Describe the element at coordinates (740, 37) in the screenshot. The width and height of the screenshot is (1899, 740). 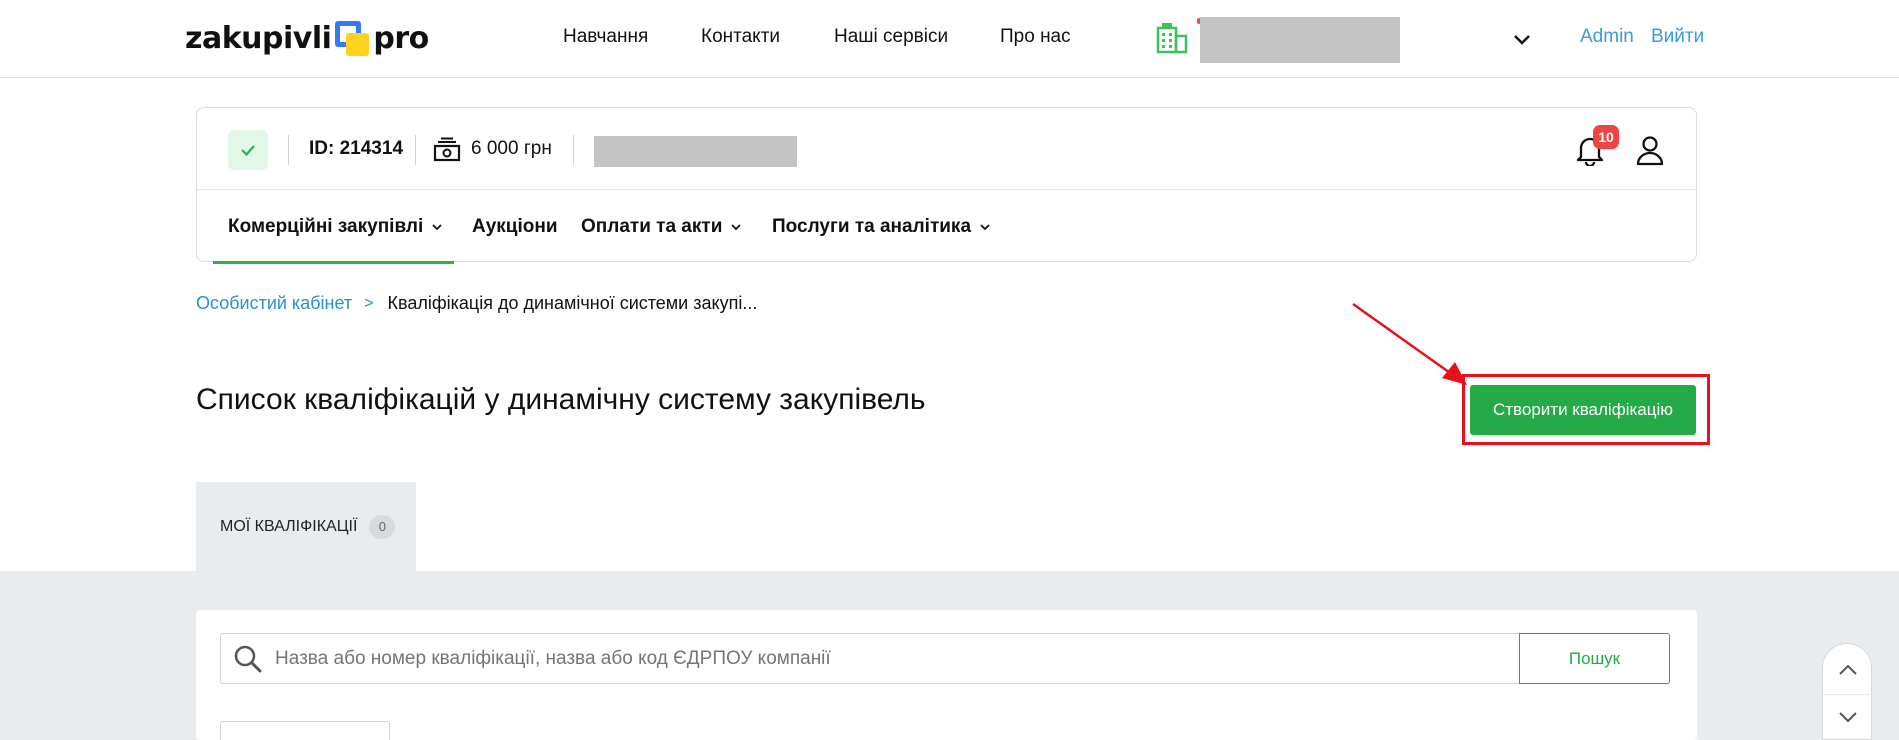
I see `nav-link-contacts: Контакти` at that location.